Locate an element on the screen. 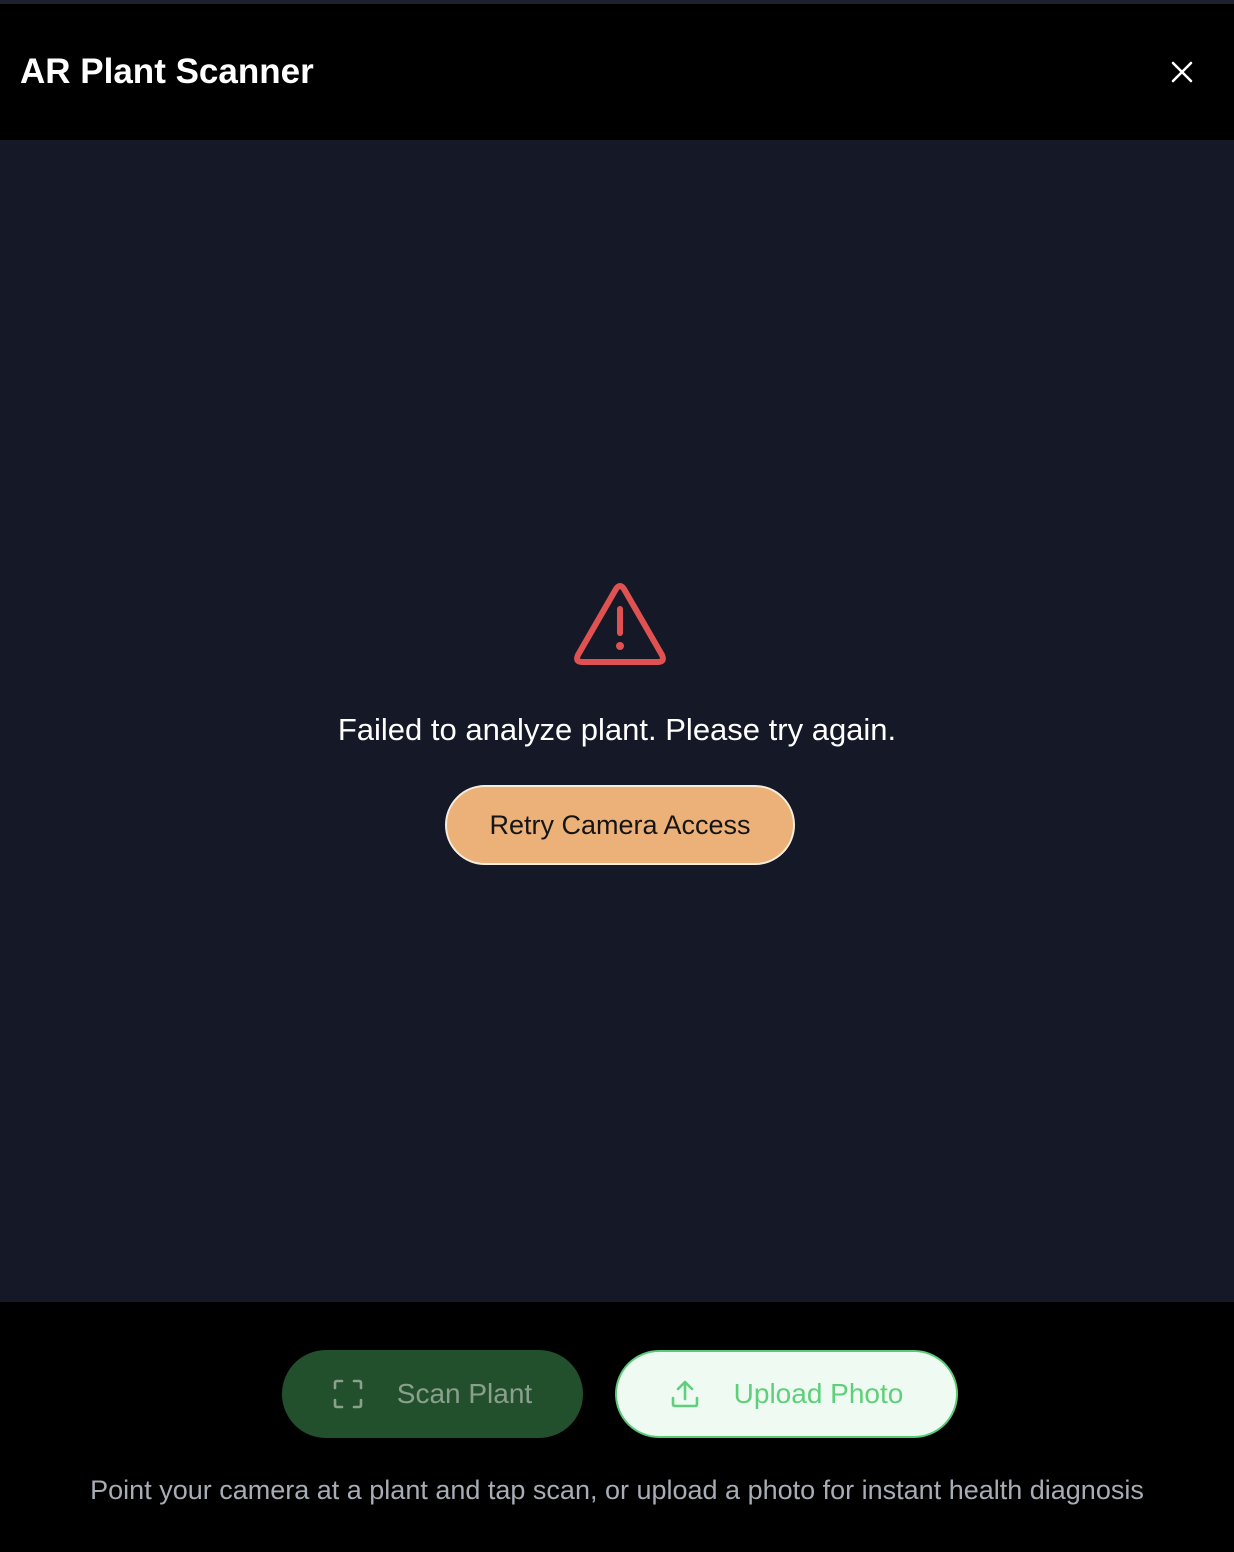 Image resolution: width=1234 pixels, height=1552 pixels. header-bar: AR Plant Scanner is located at coordinates (617, 72).